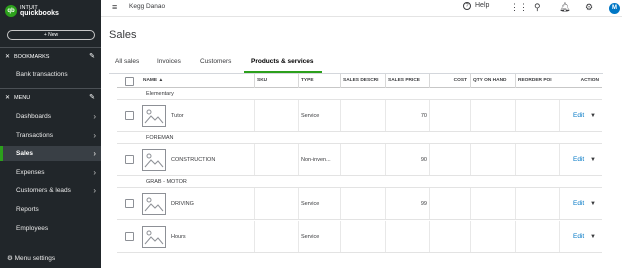 This screenshot has height=268, width=622. Describe the element at coordinates (359, 160) in the screenshot. I see `table-row: CONSTRUCTION Non-inven... 90 Edit ▼` at that location.